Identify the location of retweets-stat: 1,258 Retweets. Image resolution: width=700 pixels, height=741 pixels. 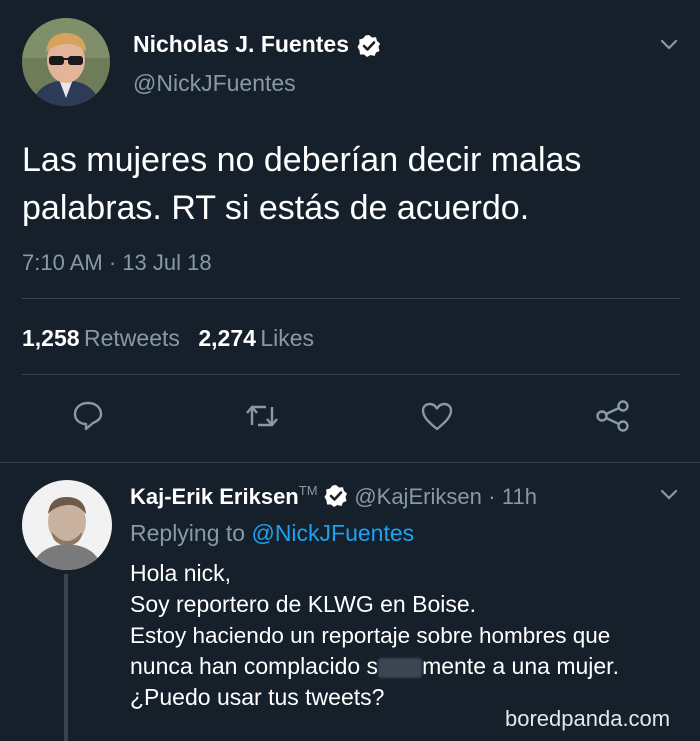
(103, 338).